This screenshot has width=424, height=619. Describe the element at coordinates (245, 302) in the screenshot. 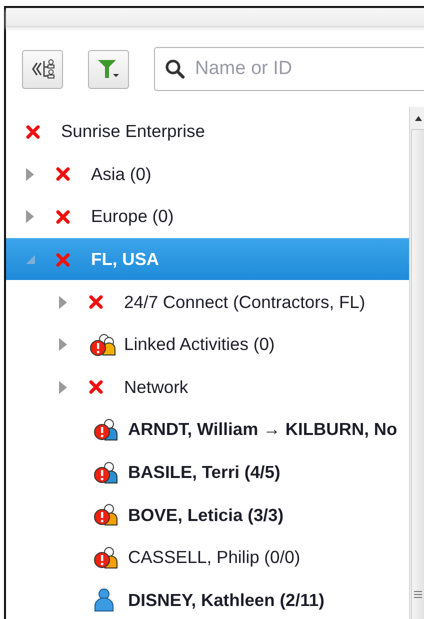

I see `tree-item-label: 24/7 Connect (Contractors, FL)` at that location.